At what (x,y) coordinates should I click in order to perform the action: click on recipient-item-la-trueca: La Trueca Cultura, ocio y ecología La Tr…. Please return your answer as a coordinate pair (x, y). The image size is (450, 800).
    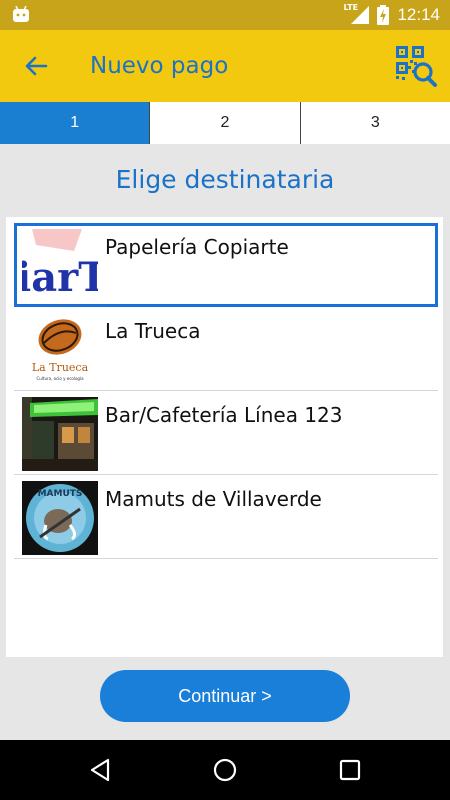
    Looking at the image, I should click on (226, 349).